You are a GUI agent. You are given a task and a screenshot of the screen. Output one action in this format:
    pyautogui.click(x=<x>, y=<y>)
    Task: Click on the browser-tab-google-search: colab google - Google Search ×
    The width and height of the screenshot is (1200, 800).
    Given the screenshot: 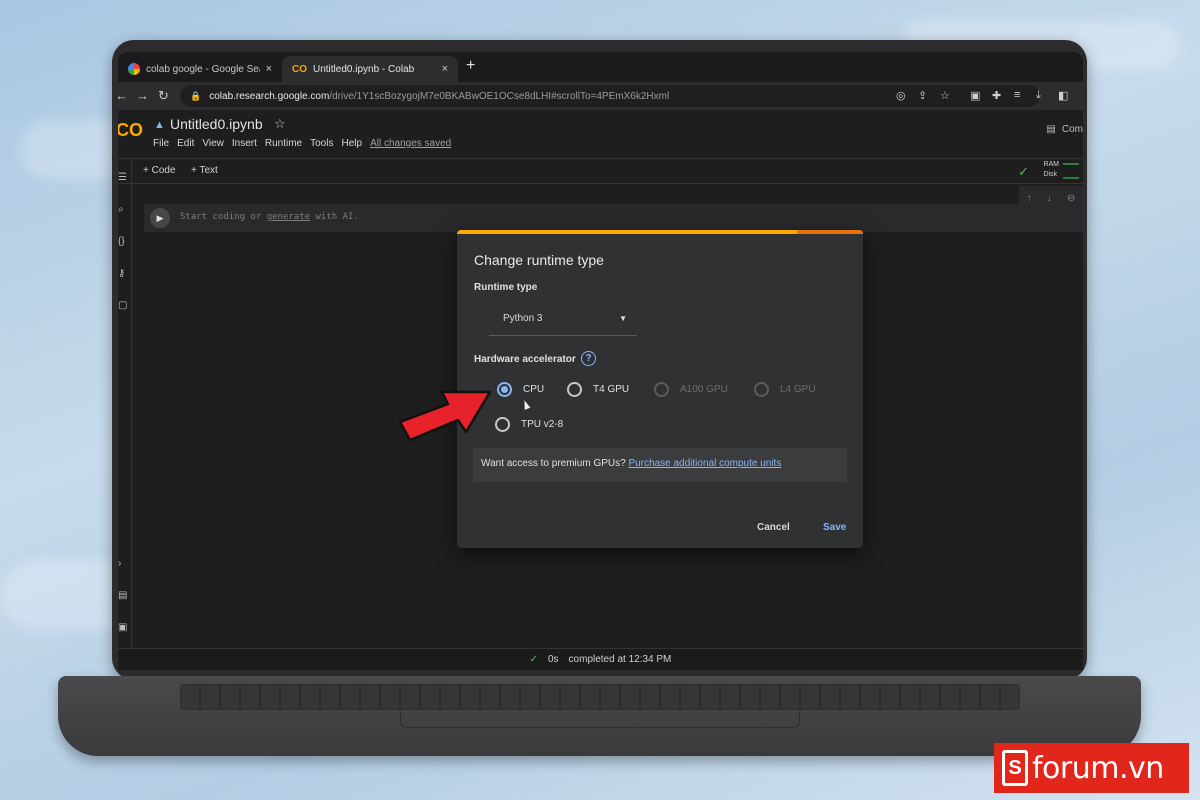 What is the action you would take?
    pyautogui.click(x=200, y=69)
    